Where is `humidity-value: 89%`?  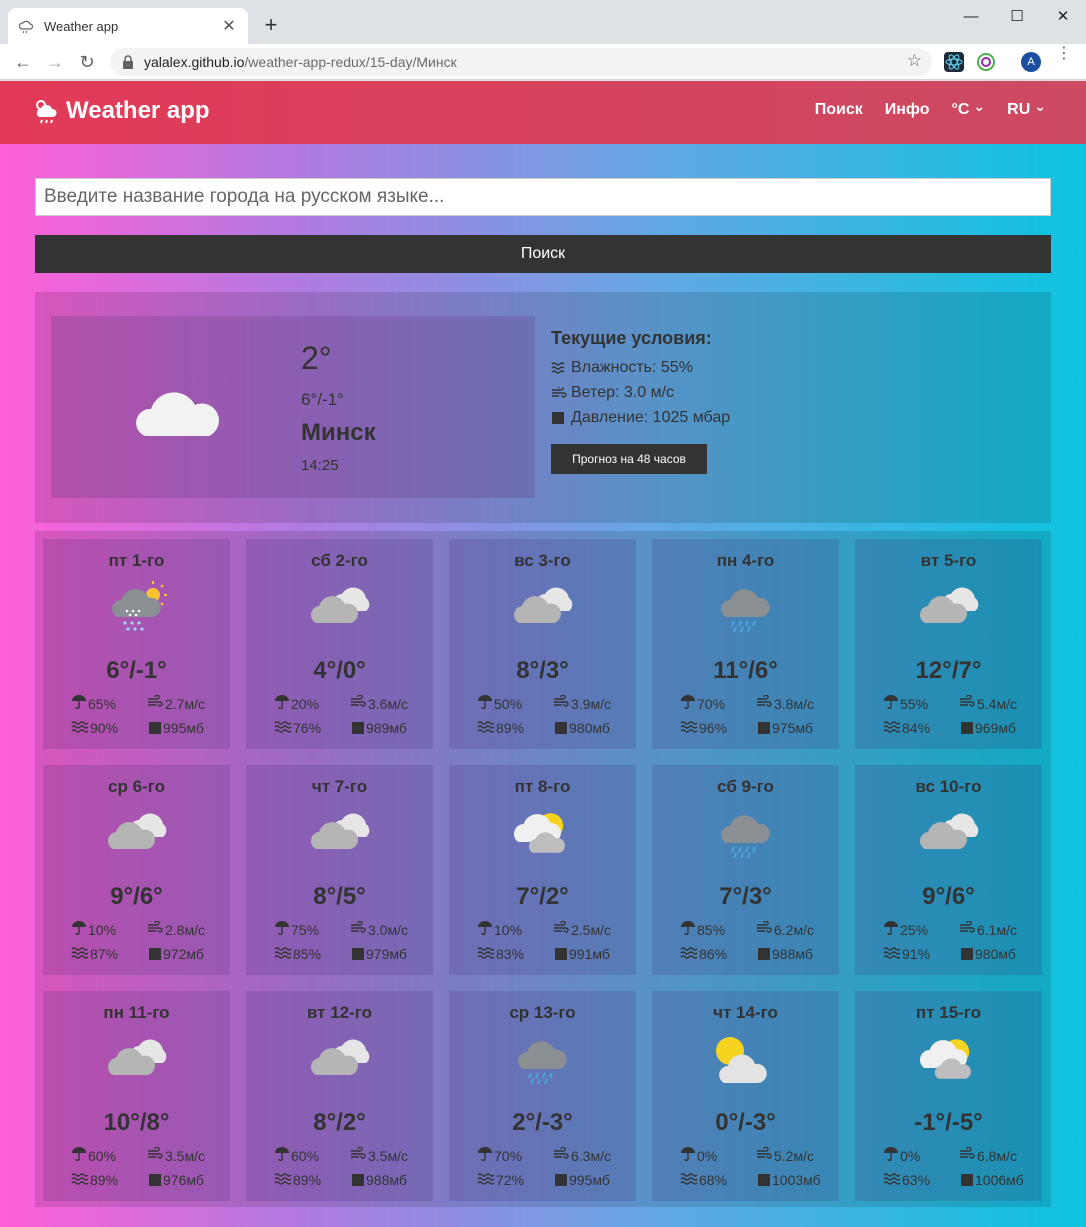
humidity-value: 89% is located at coordinates (307, 1180).